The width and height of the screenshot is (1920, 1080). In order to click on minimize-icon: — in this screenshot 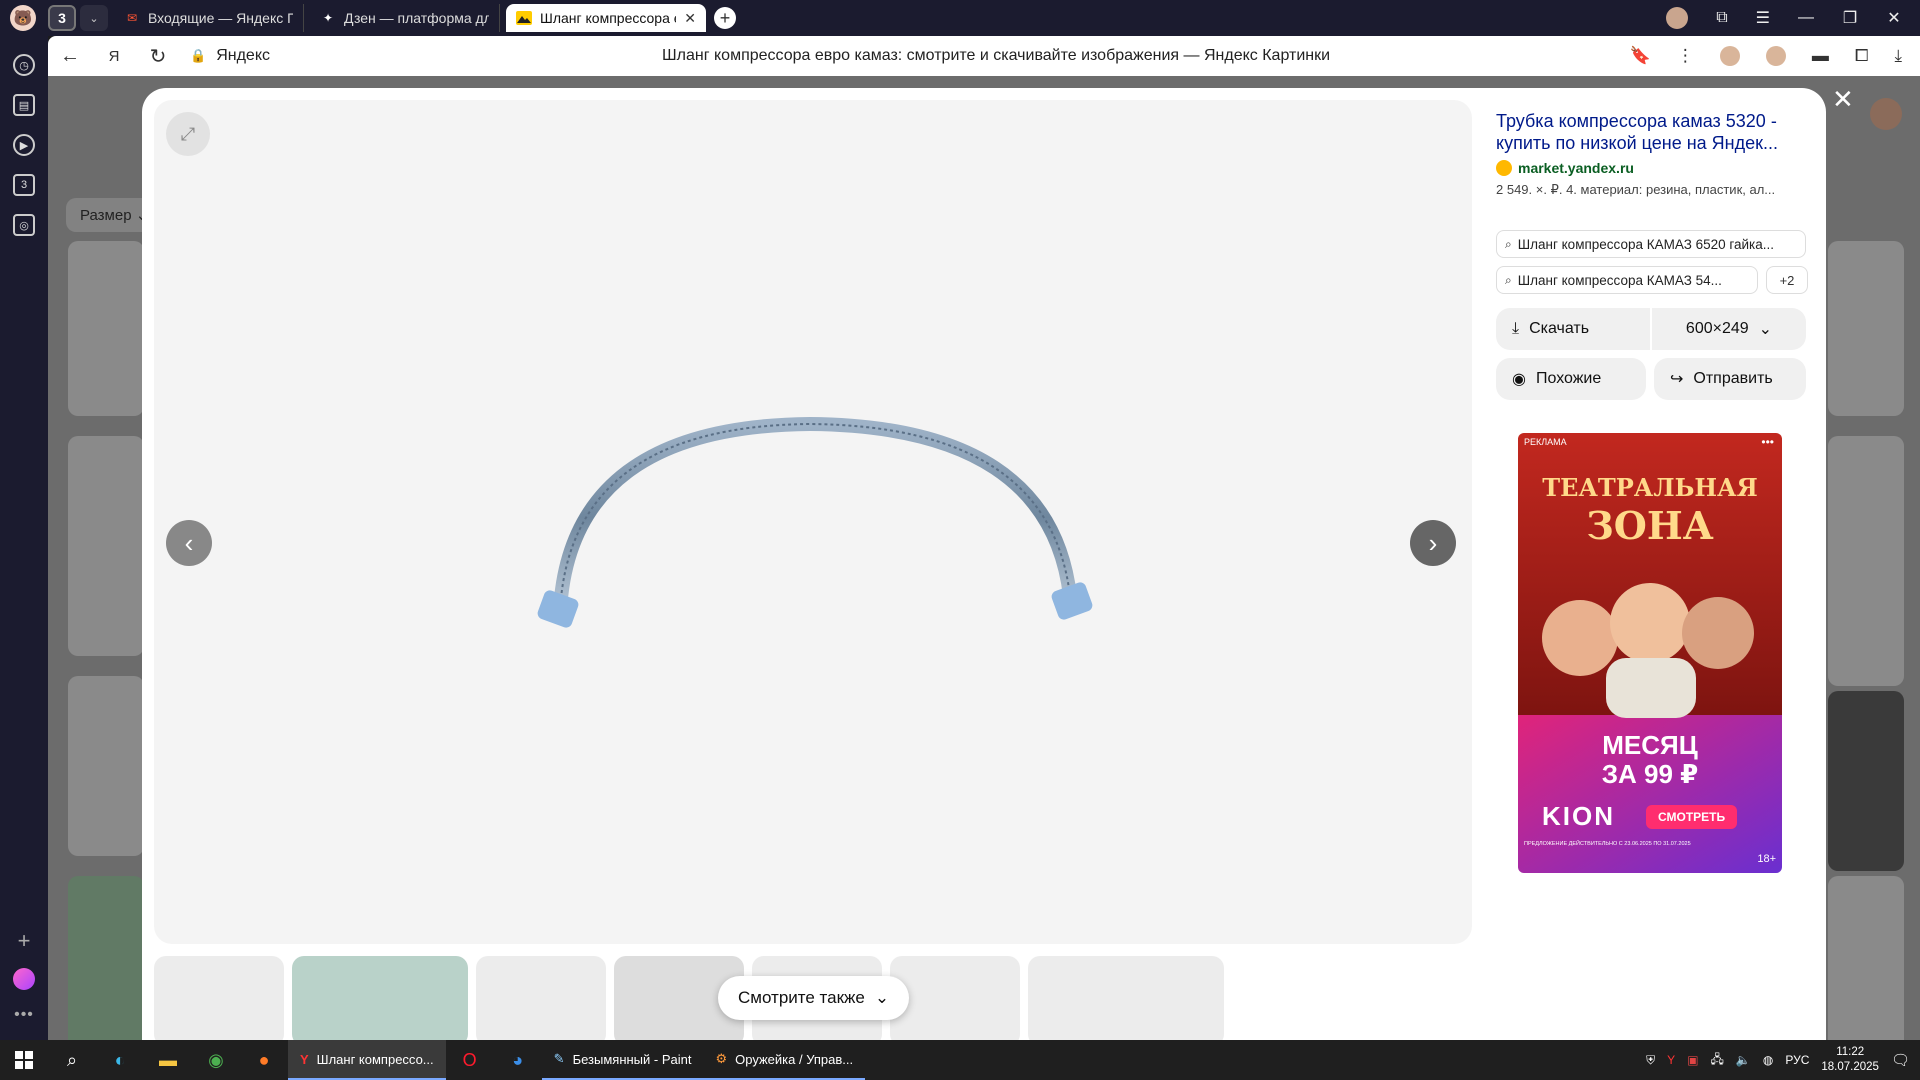, I will do `click(1806, 18)`.